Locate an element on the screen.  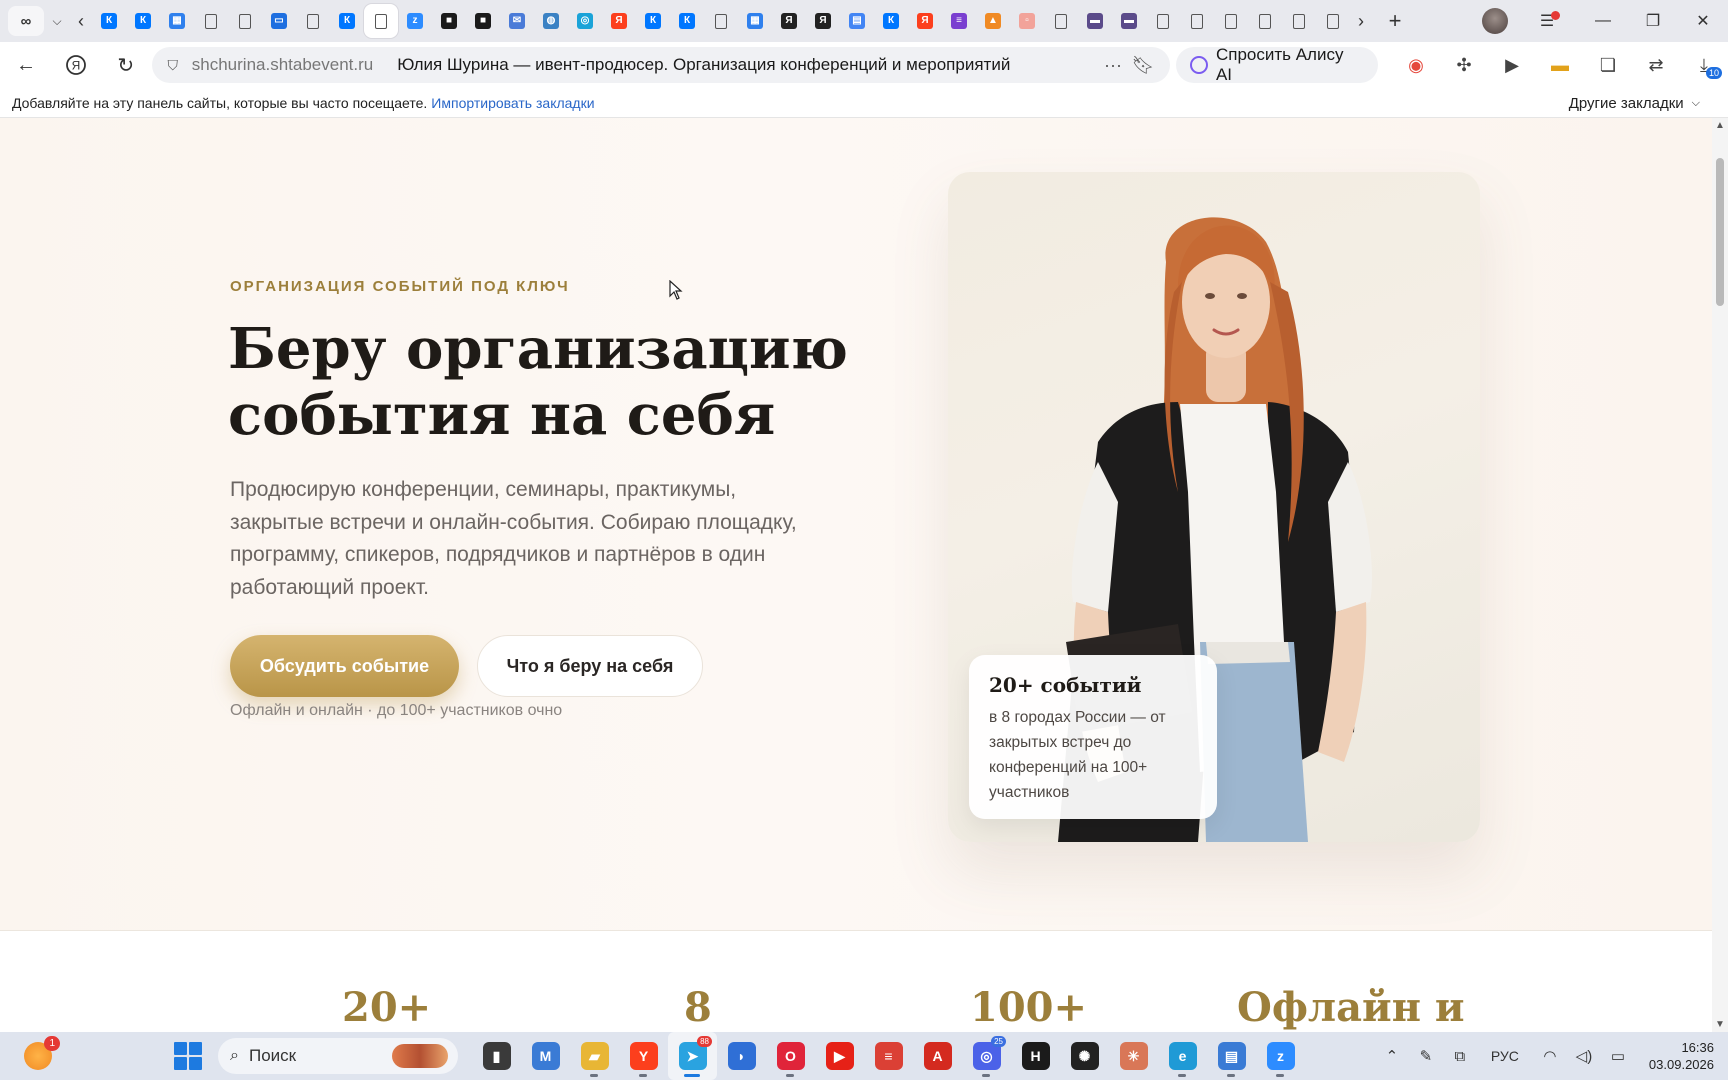
ask-alisa-button: Спросить Алису AI is located at coordinates (1277, 64).